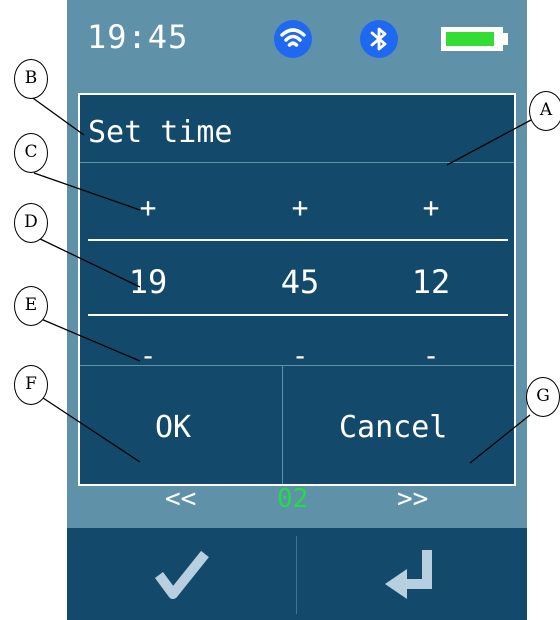 This screenshot has width=560, height=620. Describe the element at coordinates (393, 427) in the screenshot. I see `cancel-button-label: Cancel` at that location.